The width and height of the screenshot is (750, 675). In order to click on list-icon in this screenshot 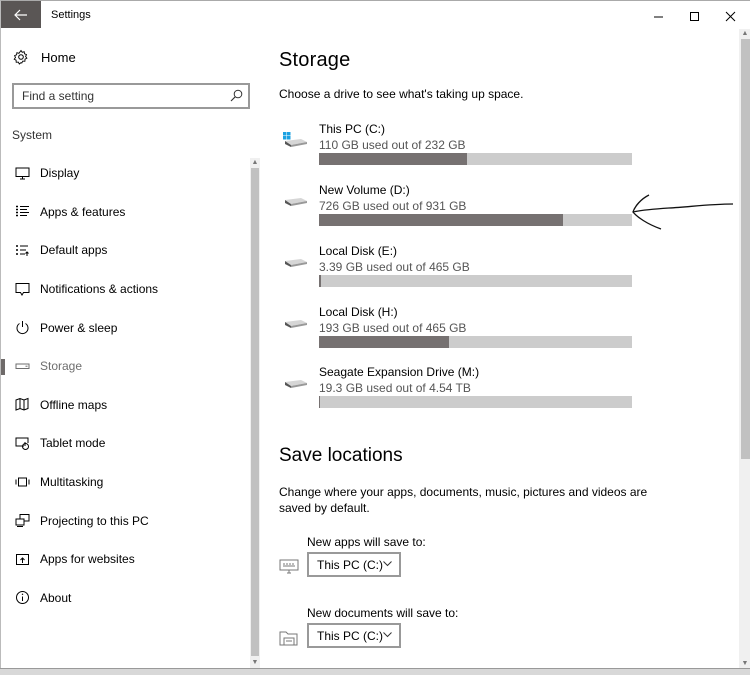, I will do `click(22, 212)`.